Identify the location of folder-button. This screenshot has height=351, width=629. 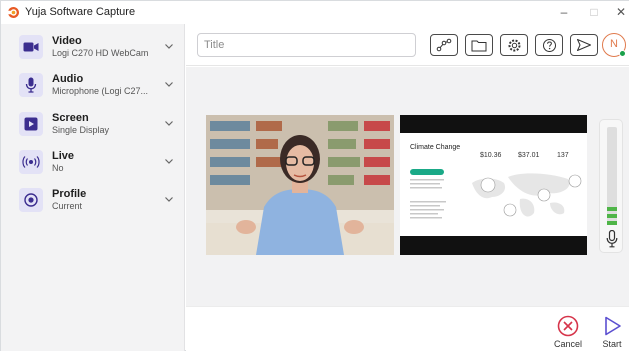
(479, 45).